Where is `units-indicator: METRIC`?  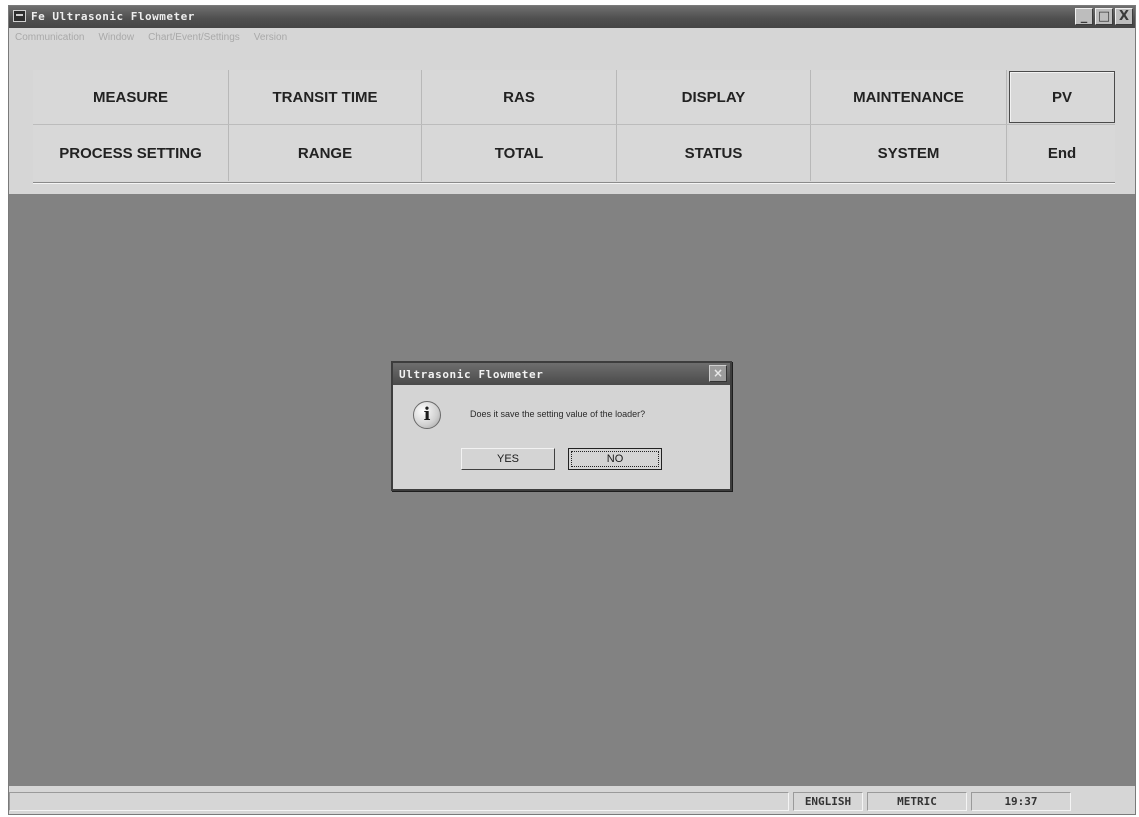 units-indicator: METRIC is located at coordinates (917, 801).